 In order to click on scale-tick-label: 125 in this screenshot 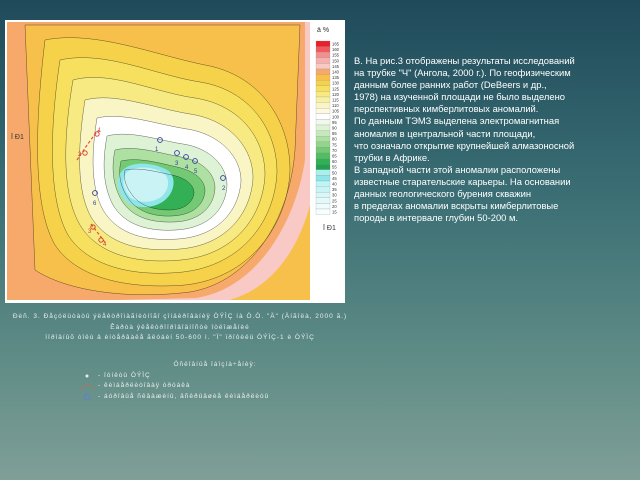, I will do `click(336, 88)`.